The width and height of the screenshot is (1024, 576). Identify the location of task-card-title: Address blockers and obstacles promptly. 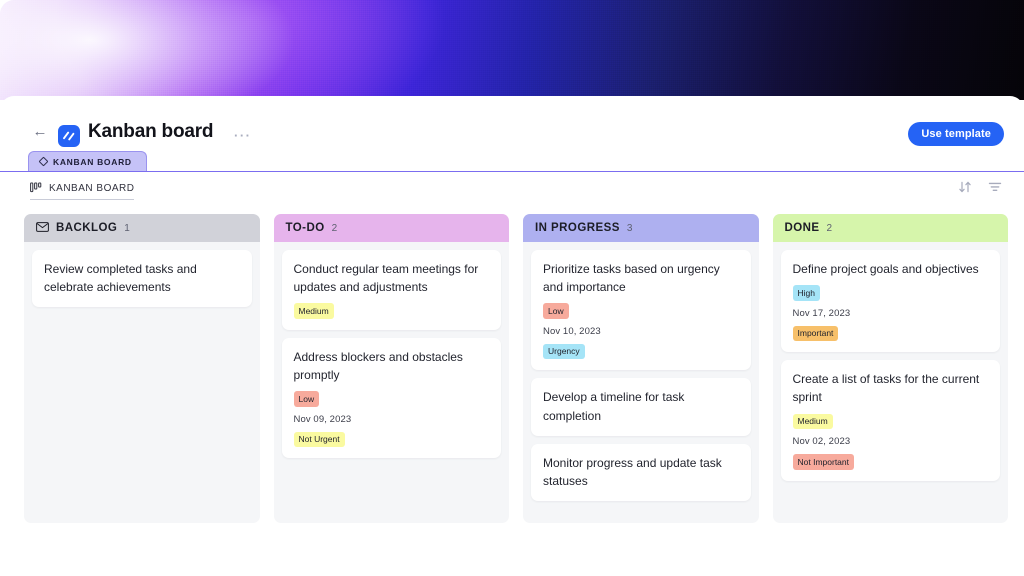
(378, 366).